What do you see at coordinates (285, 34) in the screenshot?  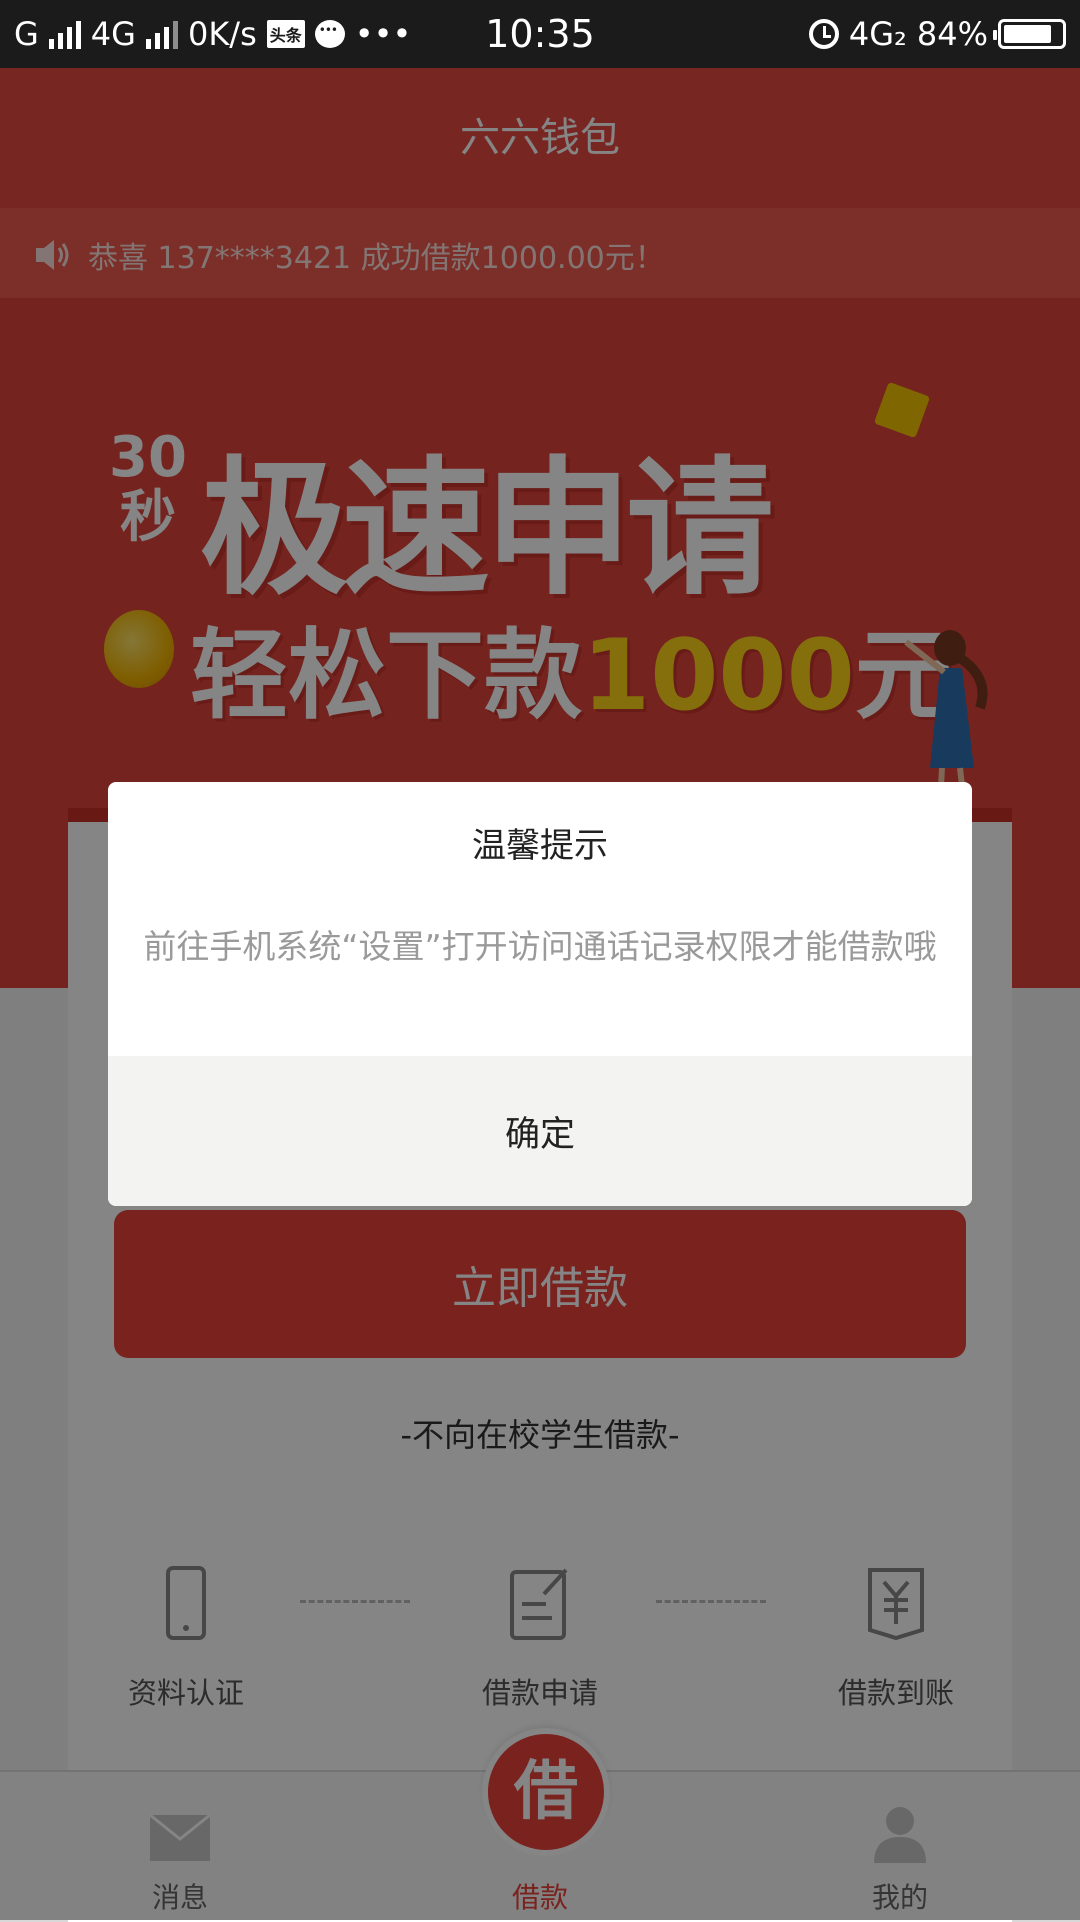 I see `news-app-icon: 头条` at bounding box center [285, 34].